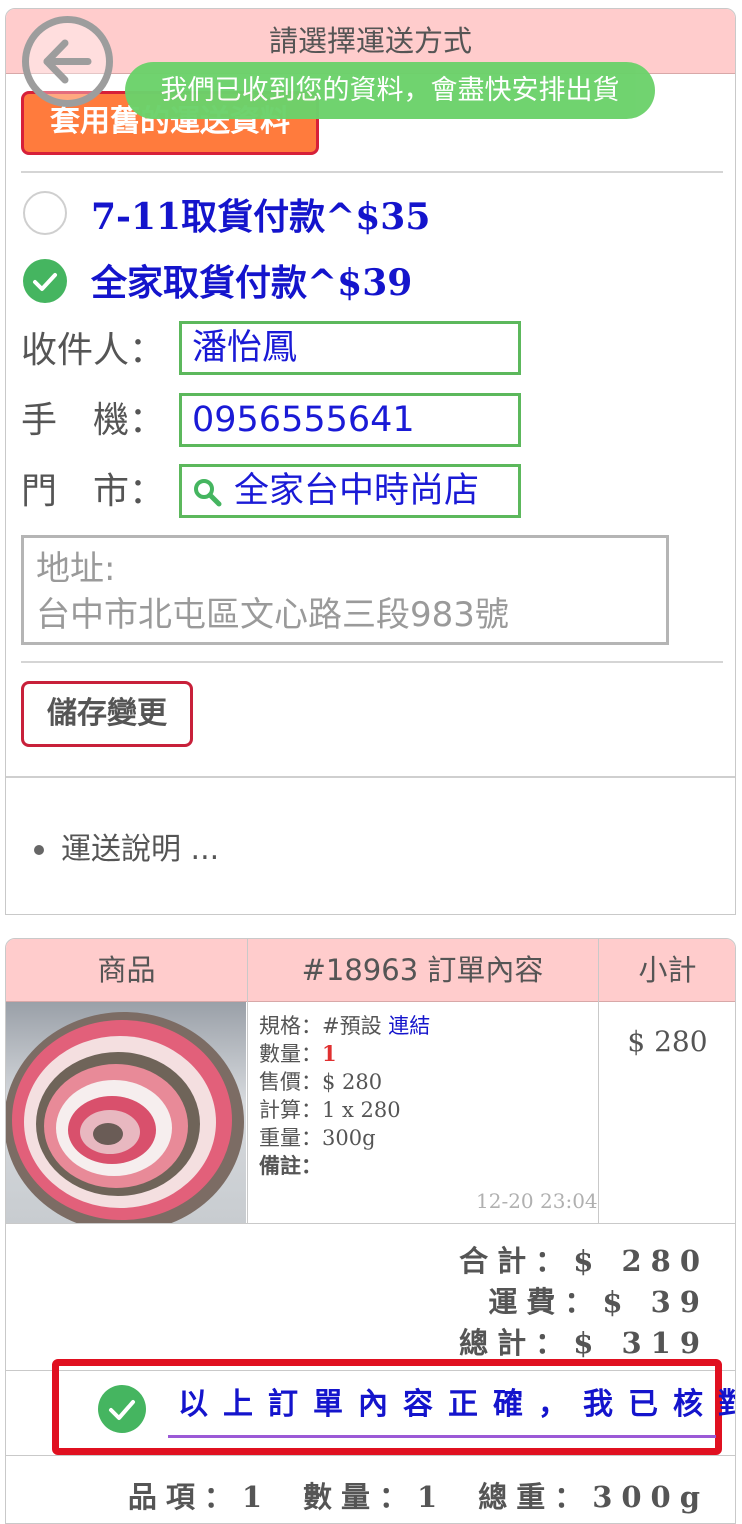  I want to click on back-arrow-icon, so click(67, 61).